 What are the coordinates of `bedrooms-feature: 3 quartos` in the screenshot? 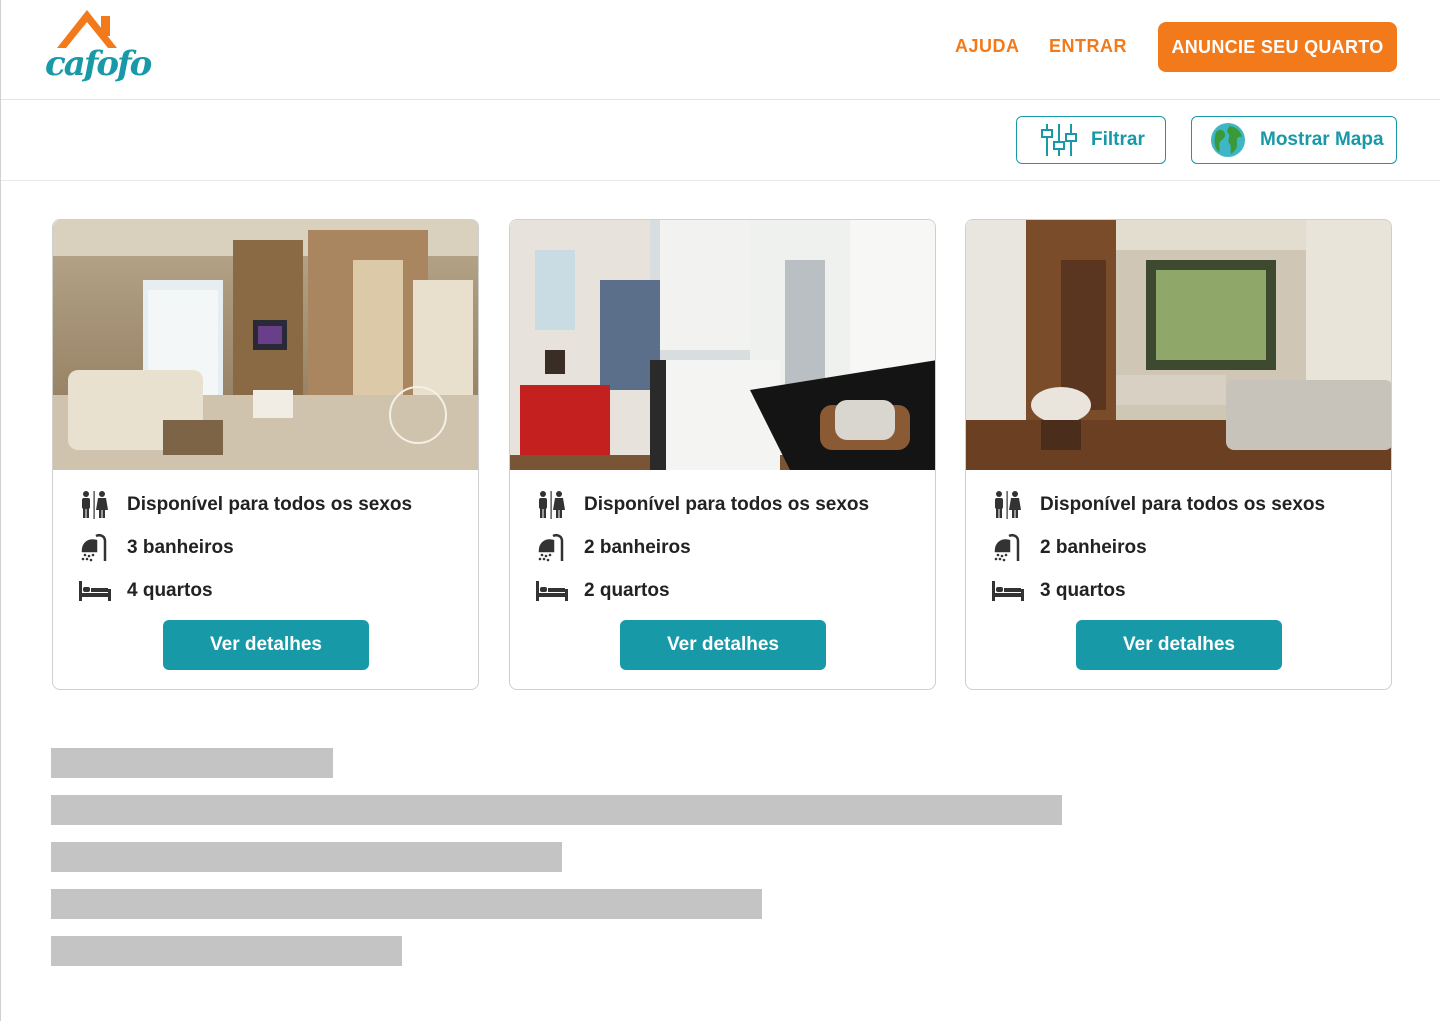 It's located at (1059, 591).